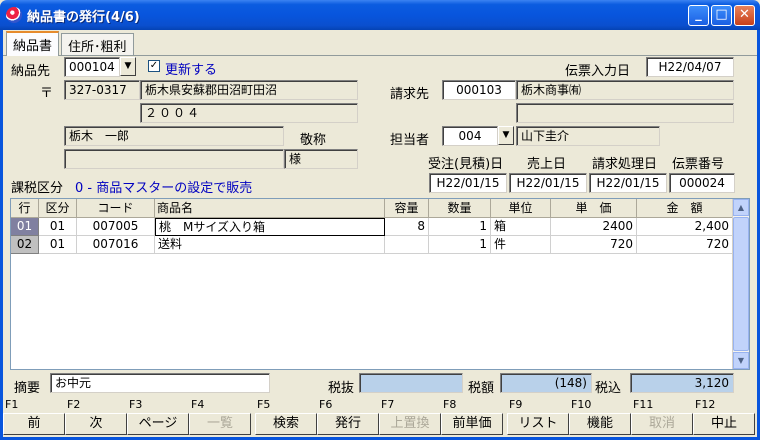  Describe the element at coordinates (58, 208) in the screenshot. I see `col-header-kubun: 区分` at that location.